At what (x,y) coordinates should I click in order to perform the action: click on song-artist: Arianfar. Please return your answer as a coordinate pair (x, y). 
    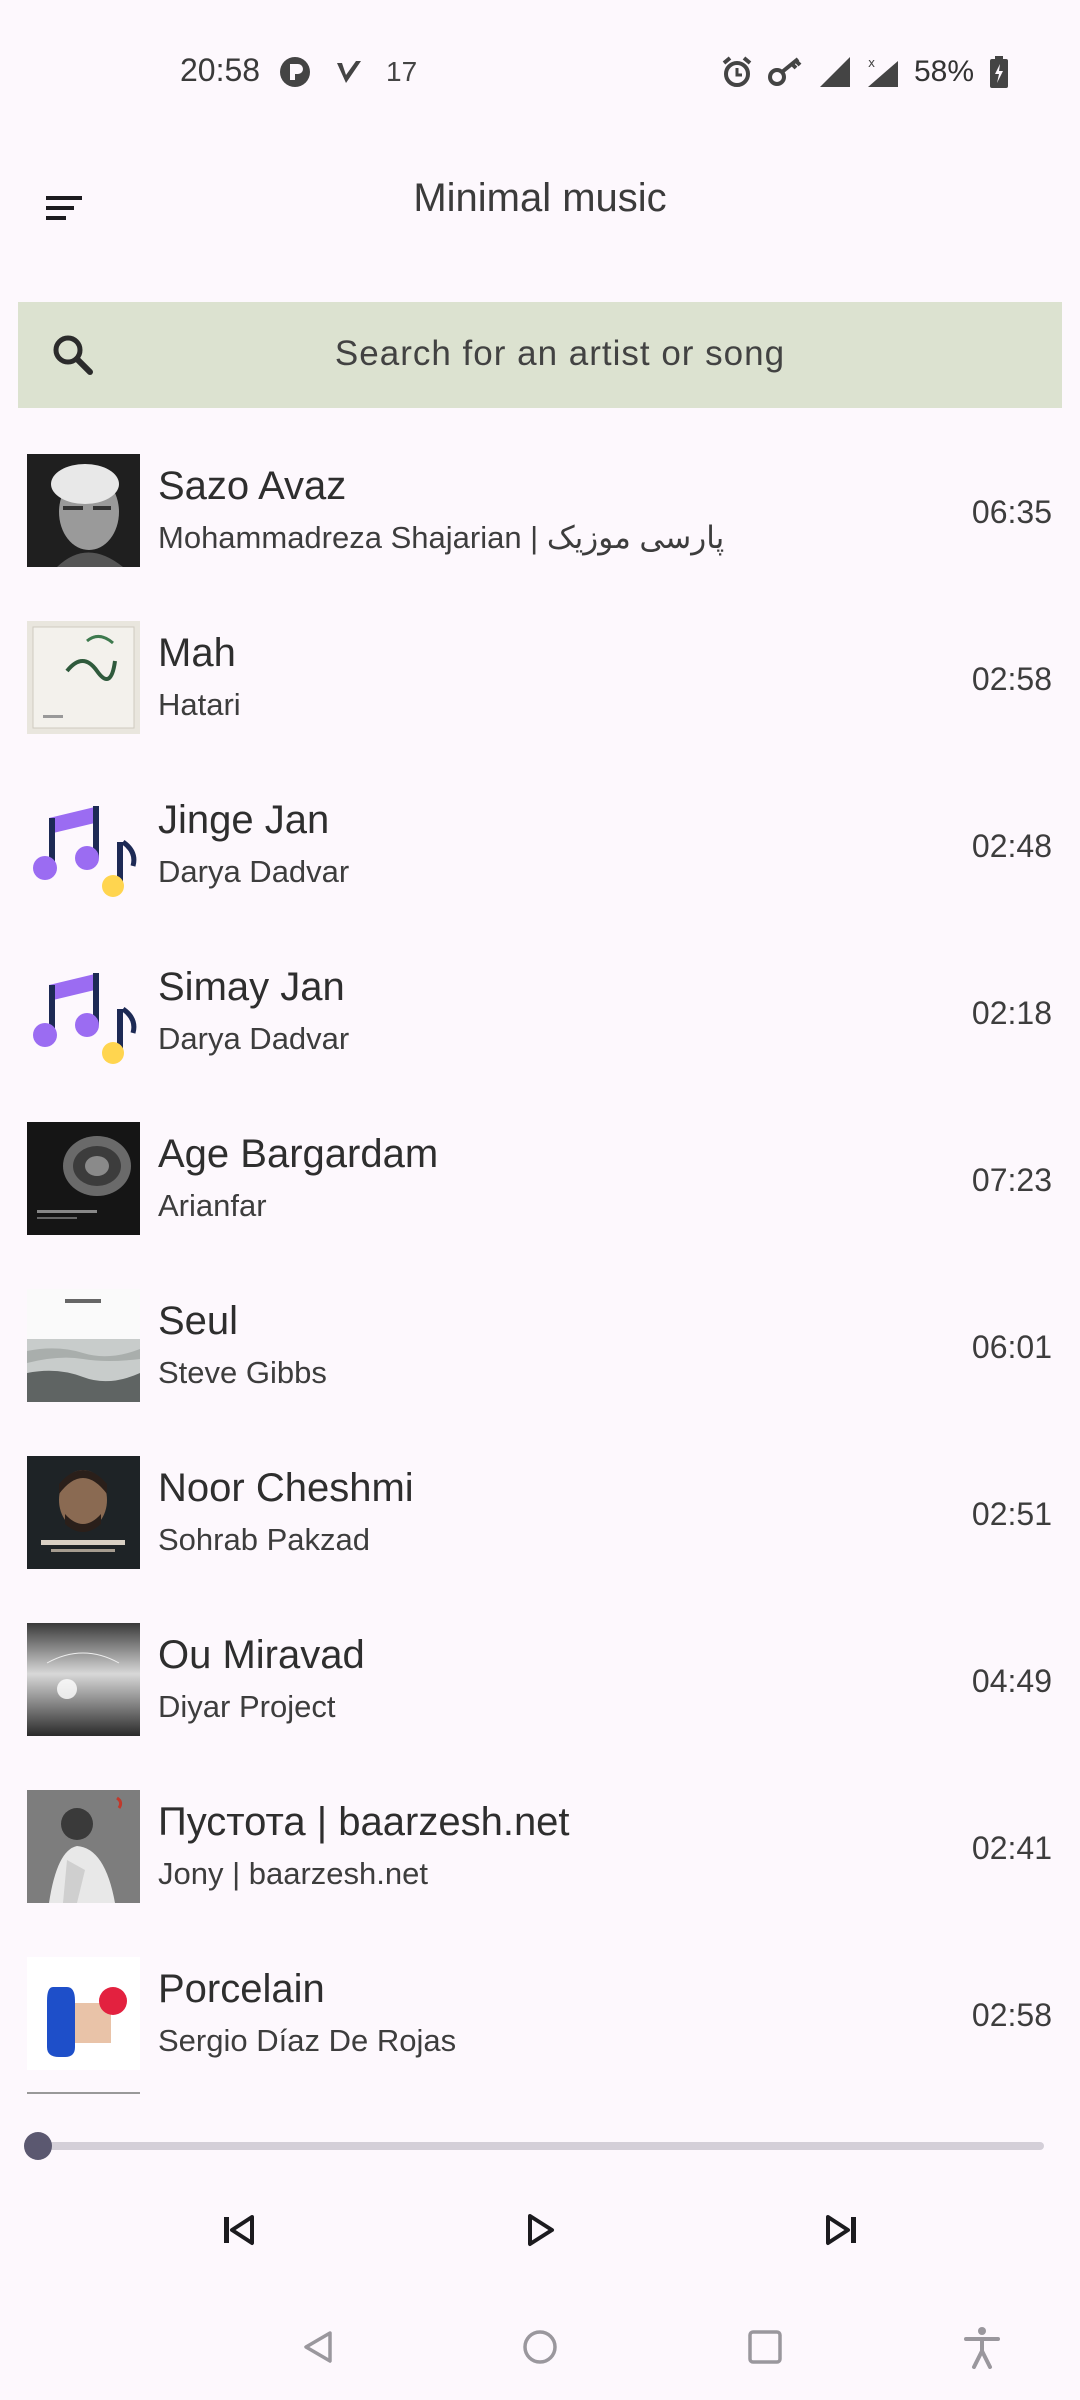
    Looking at the image, I should click on (212, 1205).